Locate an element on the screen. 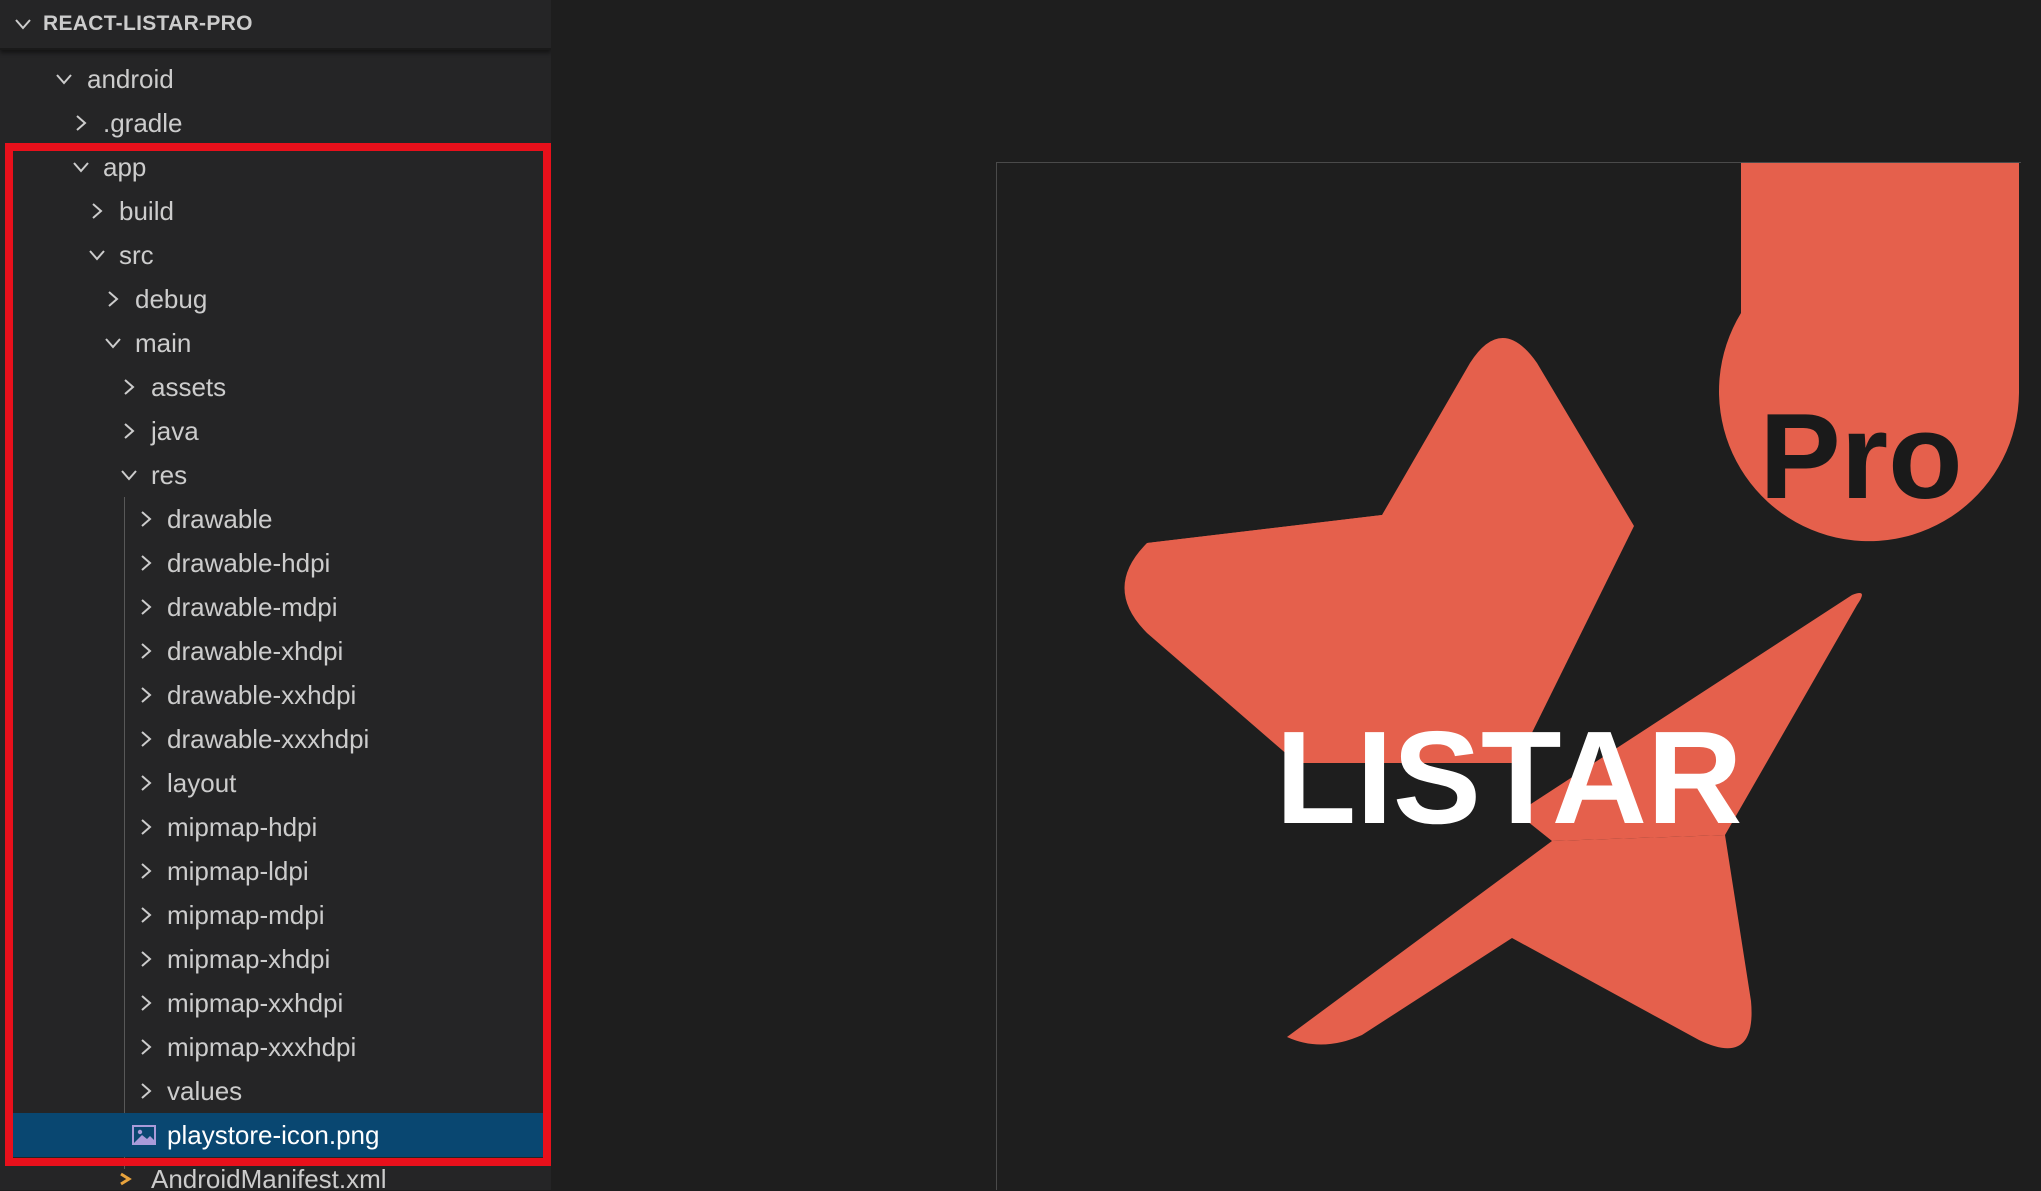 The image size is (2041, 1191). tree-item-drawable-xxhdpi: drawable-xxhdpi is located at coordinates (275, 695).